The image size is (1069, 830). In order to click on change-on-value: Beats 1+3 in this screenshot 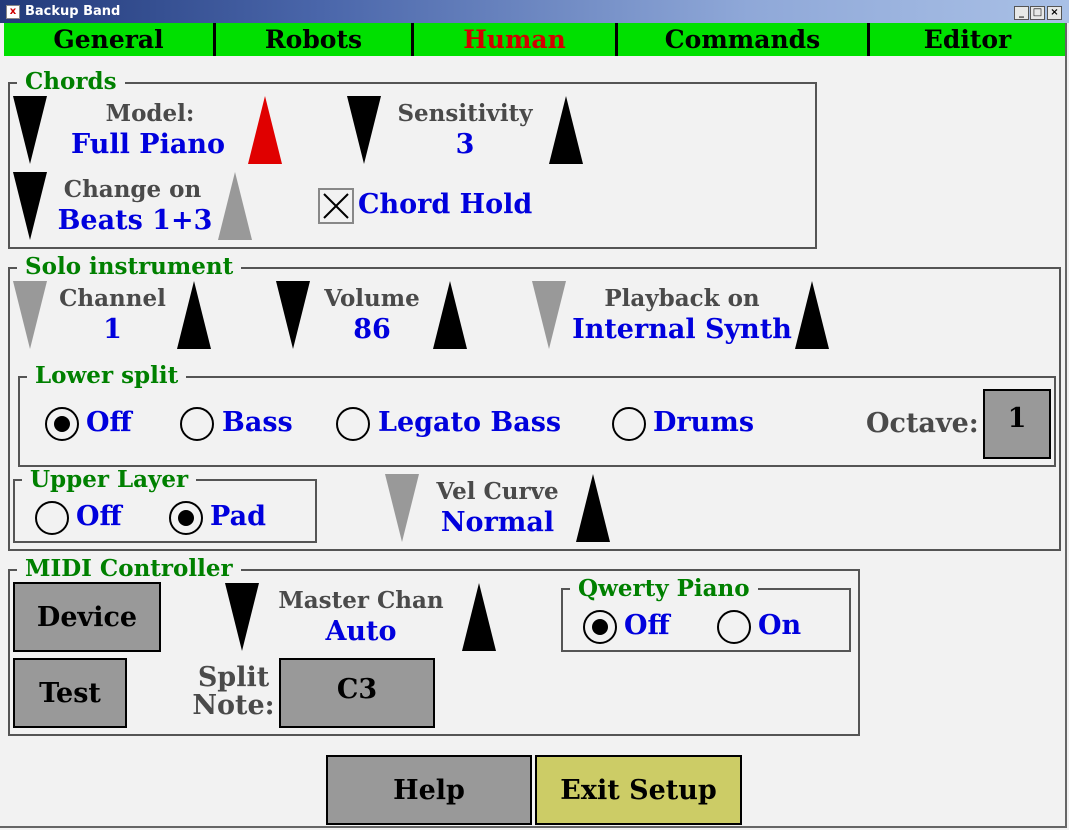, I will do `click(135, 220)`.